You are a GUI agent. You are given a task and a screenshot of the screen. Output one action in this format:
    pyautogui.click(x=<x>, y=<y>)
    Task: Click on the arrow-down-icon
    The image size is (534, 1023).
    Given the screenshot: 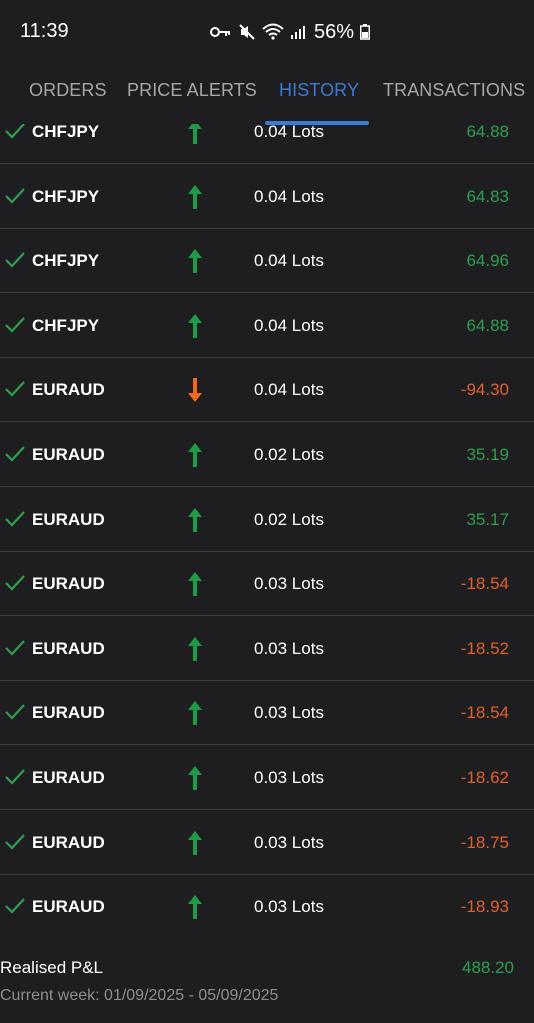 What is the action you would take?
    pyautogui.click(x=195, y=392)
    